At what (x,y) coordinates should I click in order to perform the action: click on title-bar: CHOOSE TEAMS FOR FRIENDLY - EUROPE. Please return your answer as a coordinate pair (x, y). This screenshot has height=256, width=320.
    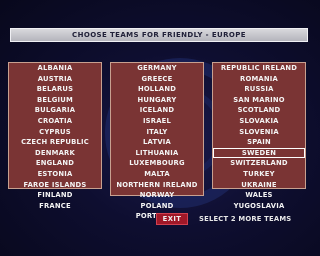
    Looking at the image, I should click on (159, 35).